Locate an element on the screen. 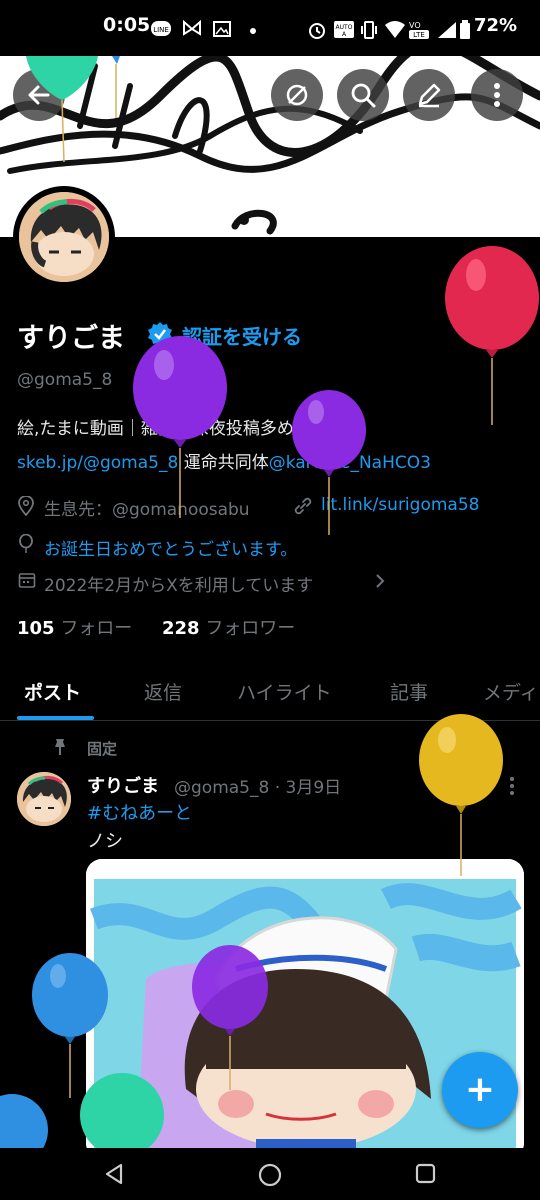  skeb-link: skeb.jp/@goma5_8 is located at coordinates (97, 463).